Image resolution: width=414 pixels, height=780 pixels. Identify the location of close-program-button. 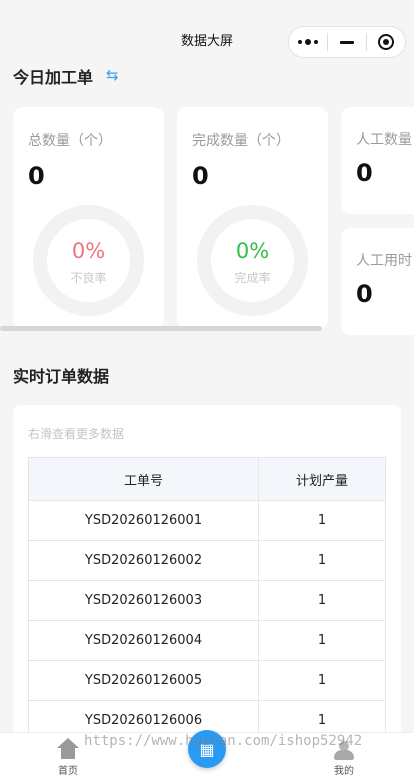
(386, 42).